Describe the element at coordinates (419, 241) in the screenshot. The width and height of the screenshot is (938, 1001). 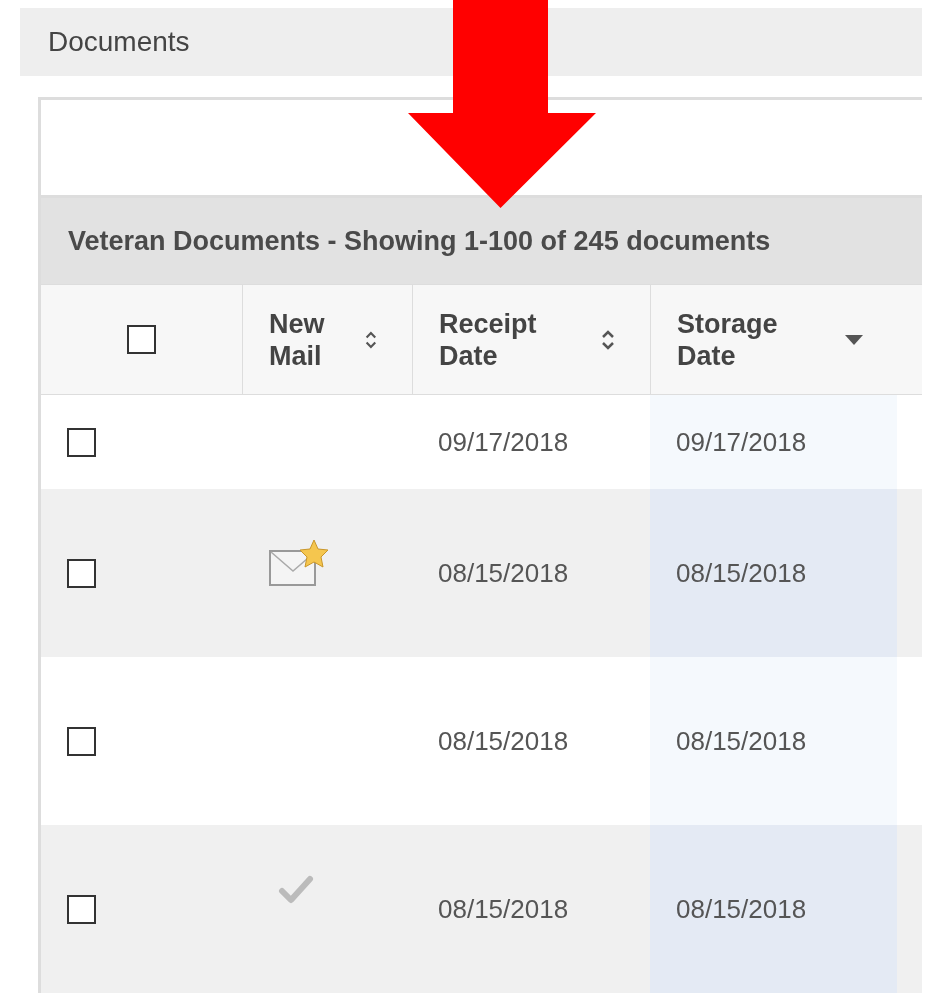
I see `table-title: Veteran Documents - Showing 1-100 of 245 documents` at that location.